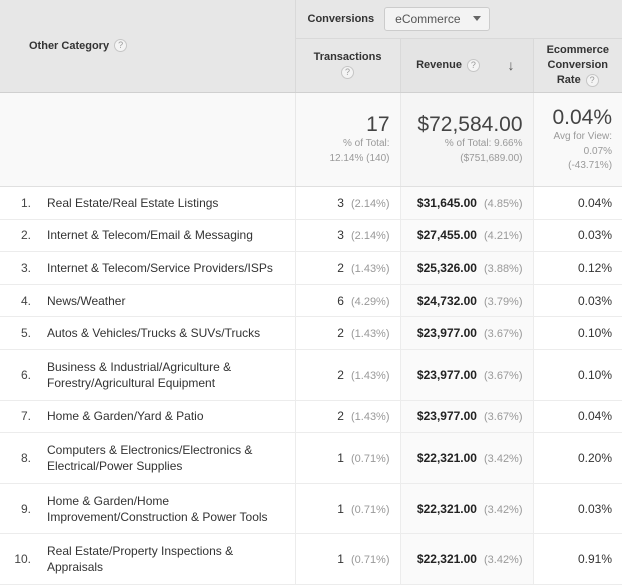 This screenshot has width=622, height=585. I want to click on summary-ecr-sub2: 0.07%, so click(598, 151).